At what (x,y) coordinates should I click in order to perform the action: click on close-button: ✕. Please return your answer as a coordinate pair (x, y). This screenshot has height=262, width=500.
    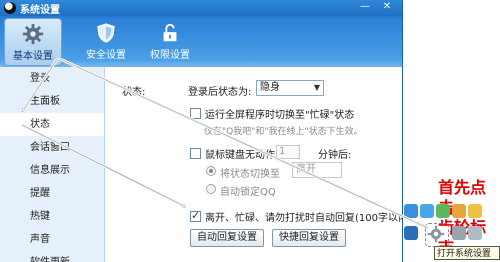
    Looking at the image, I should click on (387, 7).